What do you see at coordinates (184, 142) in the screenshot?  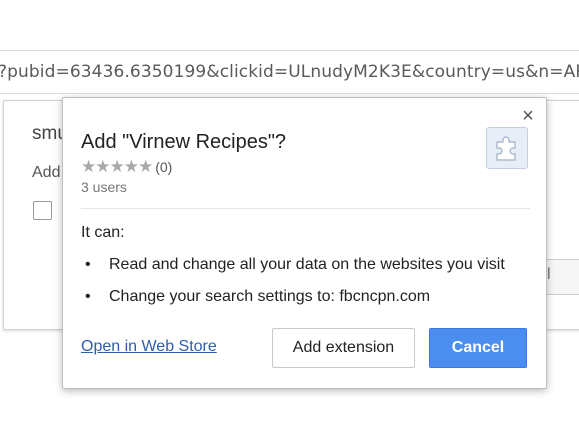 I see `dialog-title: Add "Virnew Recipes"?` at bounding box center [184, 142].